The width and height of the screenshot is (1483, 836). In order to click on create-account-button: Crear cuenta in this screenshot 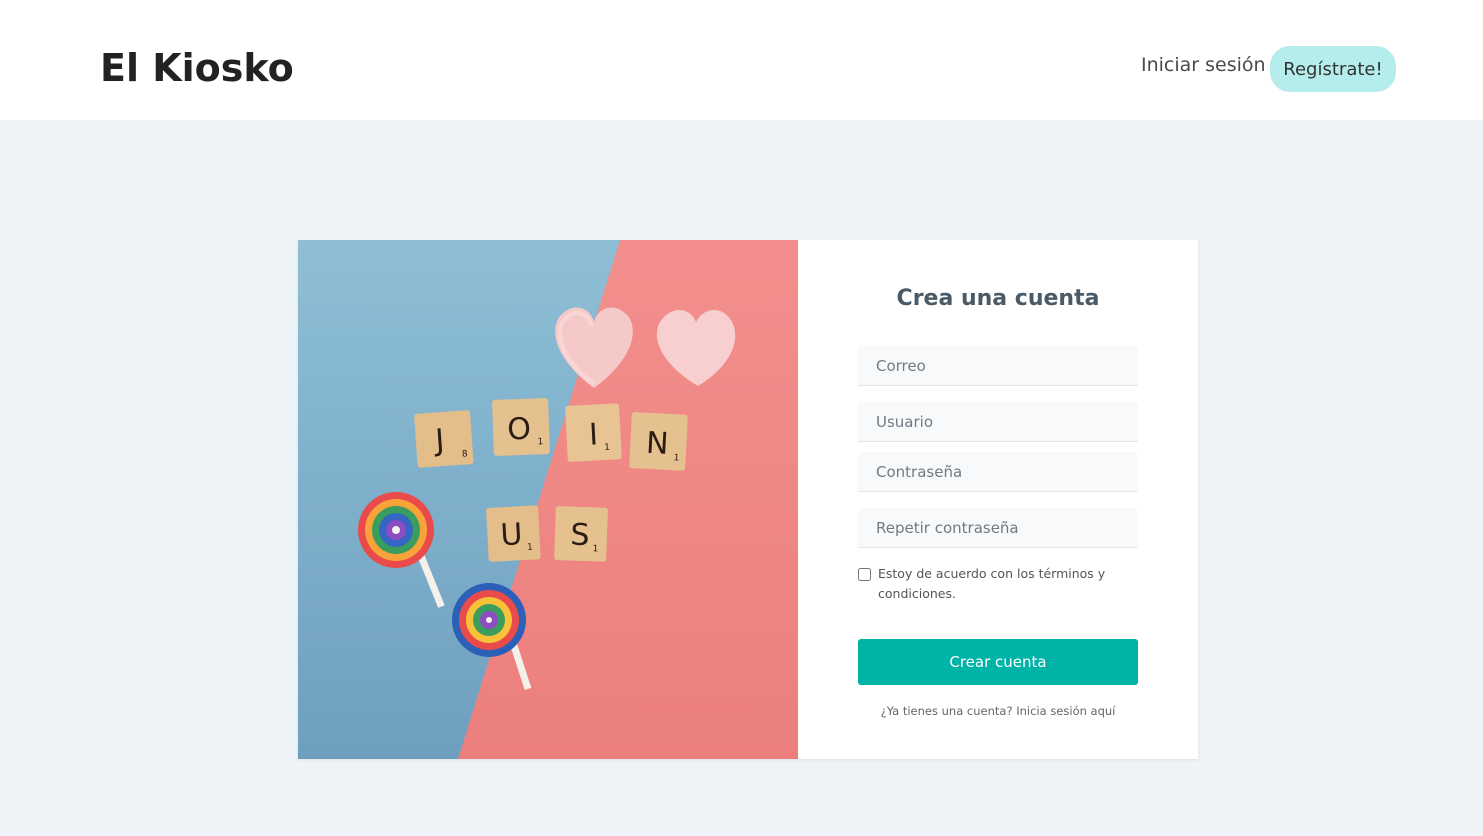, I will do `click(998, 662)`.